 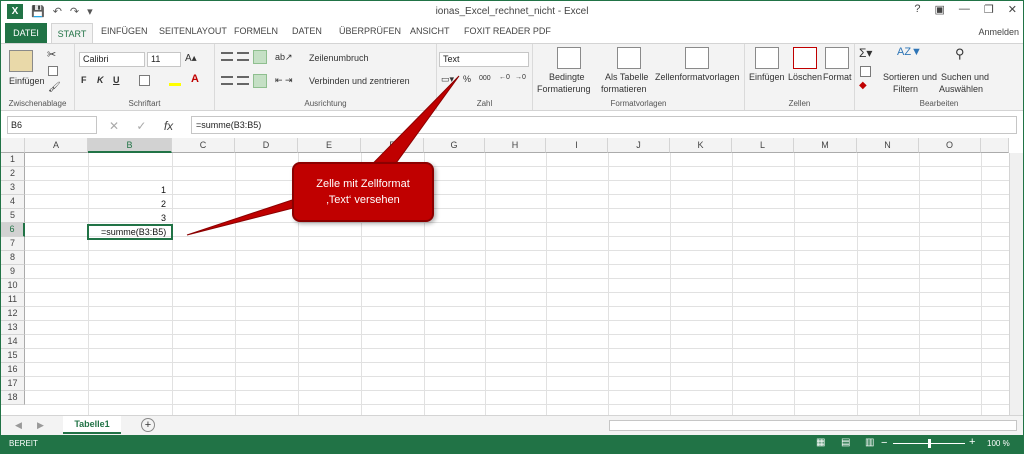 I want to click on sort-filter-icon: AZ▼, so click(x=909, y=52).